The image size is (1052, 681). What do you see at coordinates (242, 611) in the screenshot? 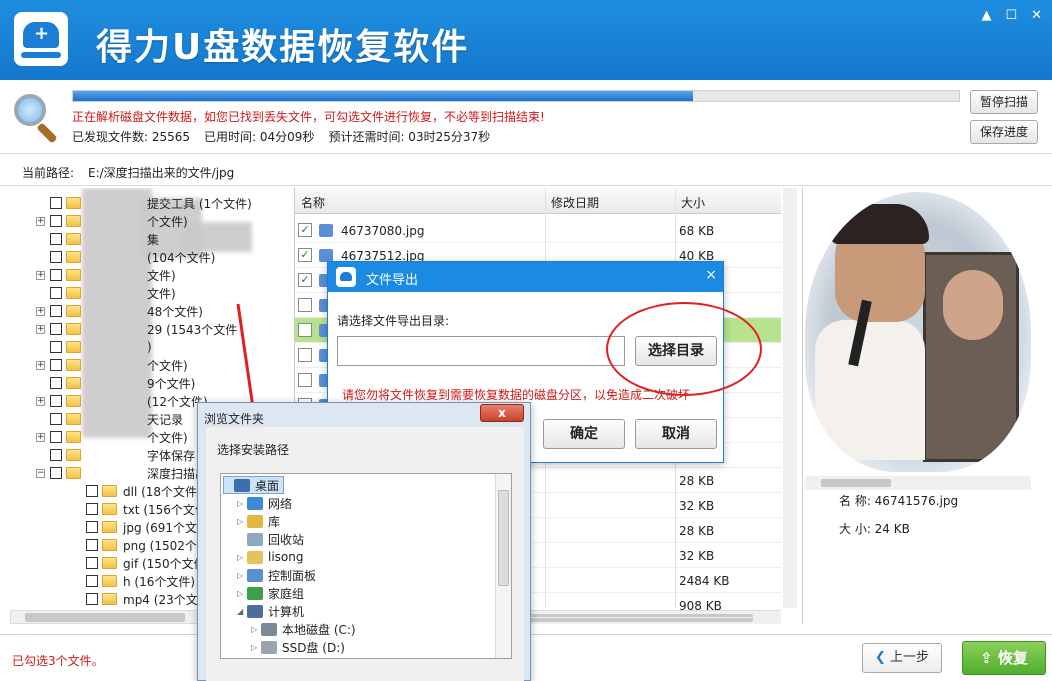
I see `expand-arrow-icon: ◢` at bounding box center [242, 611].